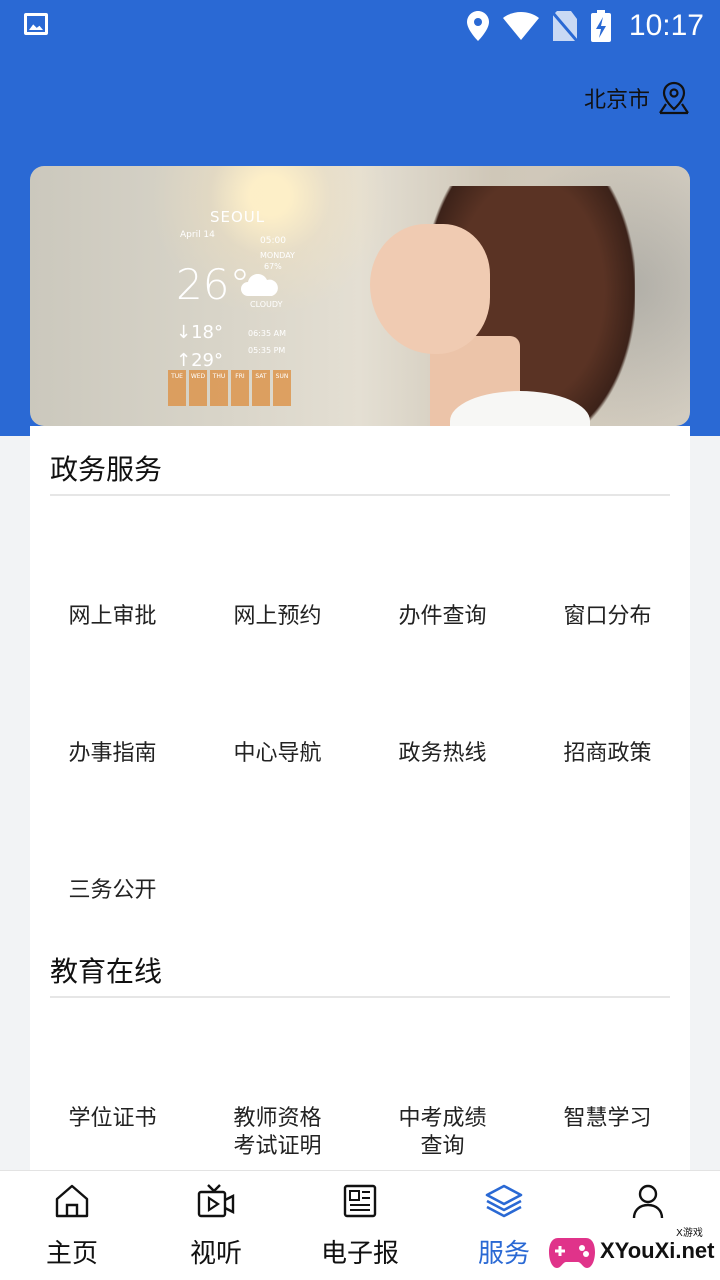 The height and width of the screenshot is (1280, 720). Describe the element at coordinates (277, 1133) in the screenshot. I see `service-item: 教师资格 考试证明` at that location.